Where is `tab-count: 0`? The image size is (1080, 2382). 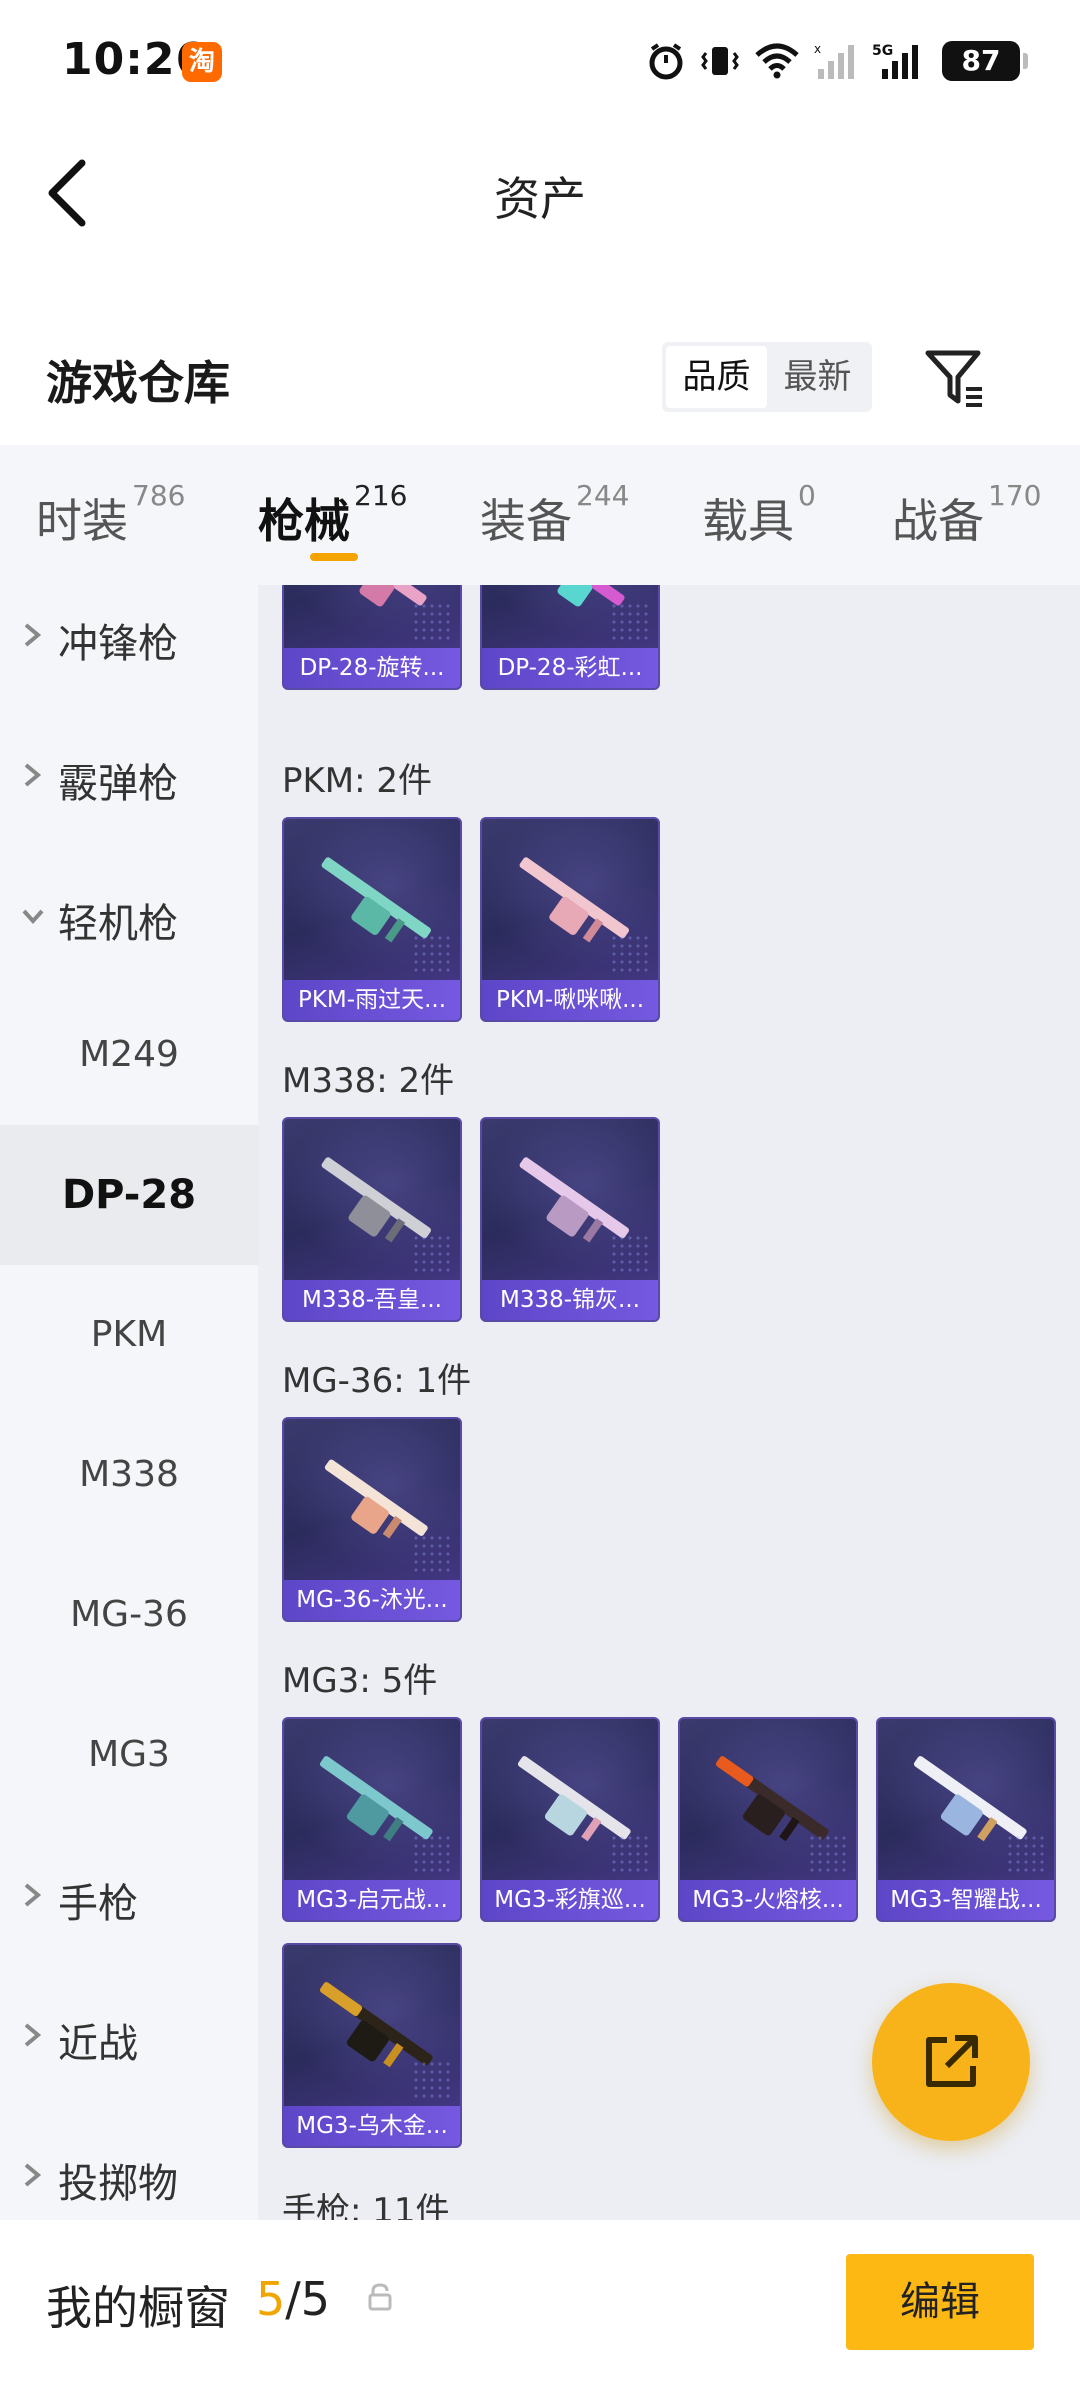
tab-count: 0 is located at coordinates (807, 495).